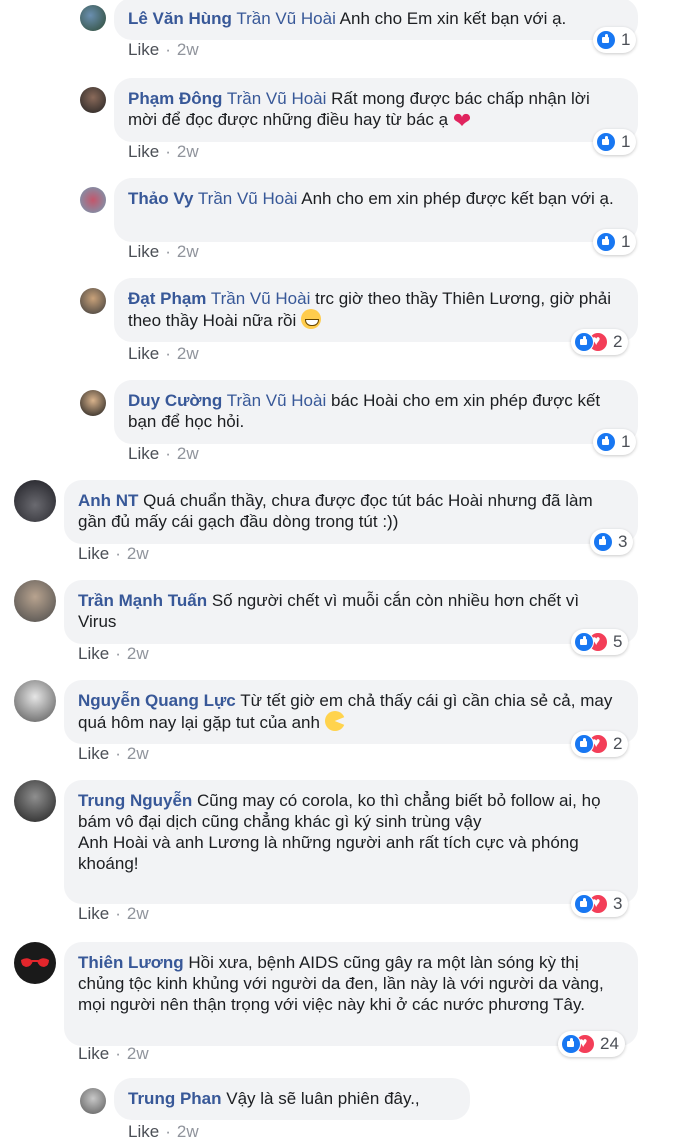  What do you see at coordinates (323, 1098) in the screenshot?
I see `comment-text: Vậy là sẽ luân phiên đây.,` at bounding box center [323, 1098].